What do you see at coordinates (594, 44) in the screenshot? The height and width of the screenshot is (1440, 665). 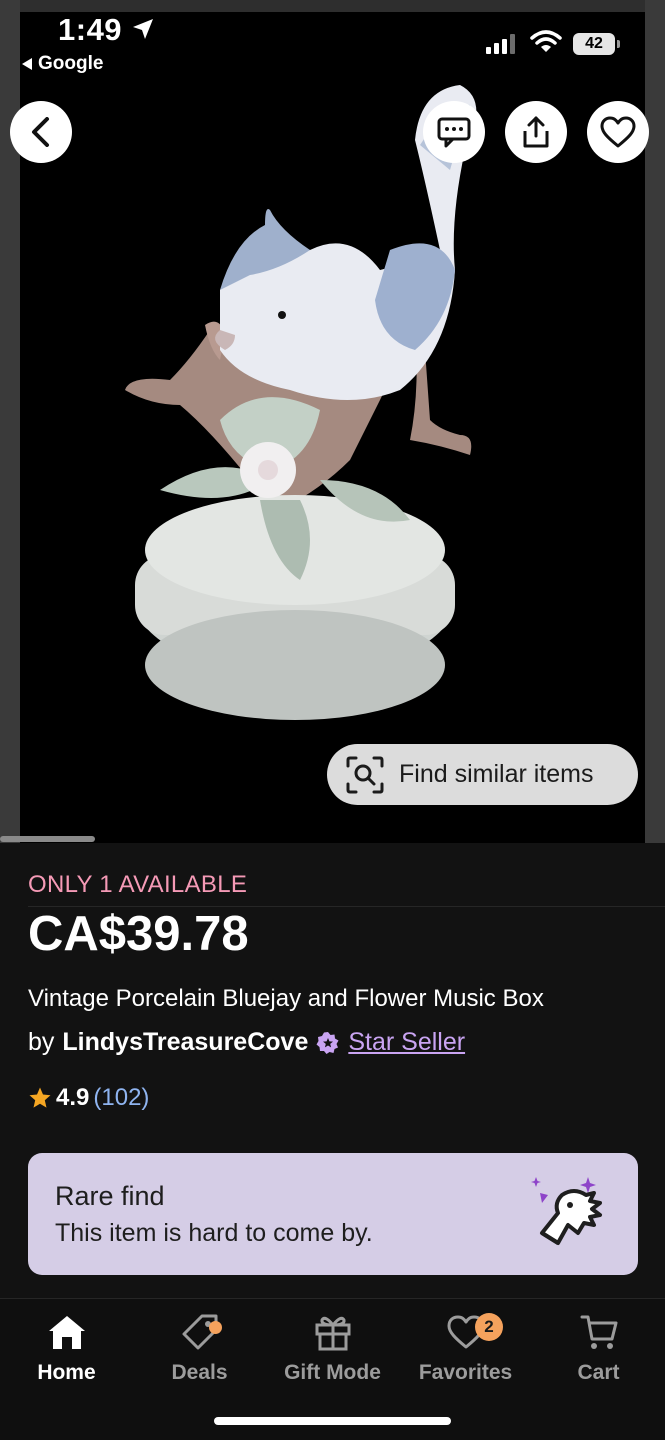 I see `battery-icon: 42` at bounding box center [594, 44].